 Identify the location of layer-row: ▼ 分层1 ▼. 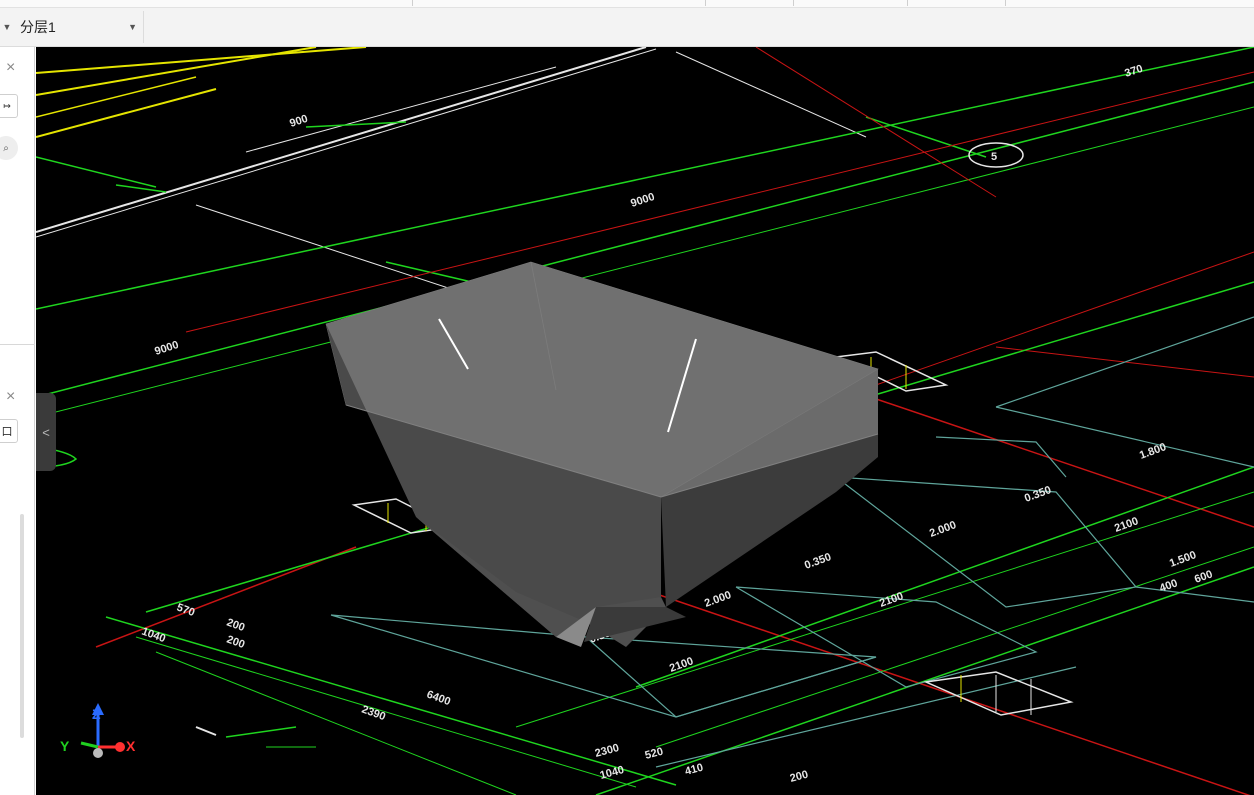
(72, 27).